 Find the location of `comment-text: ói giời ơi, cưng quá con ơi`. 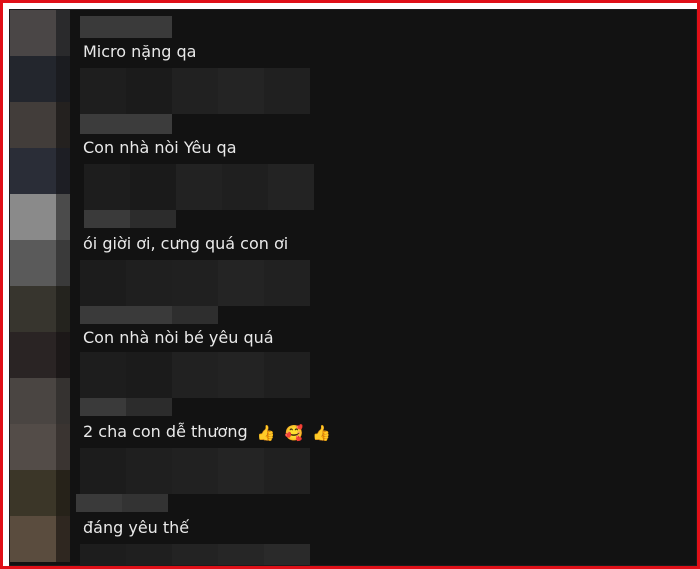

comment-text: ói giời ơi, cưng quá con ơi is located at coordinates (186, 243).